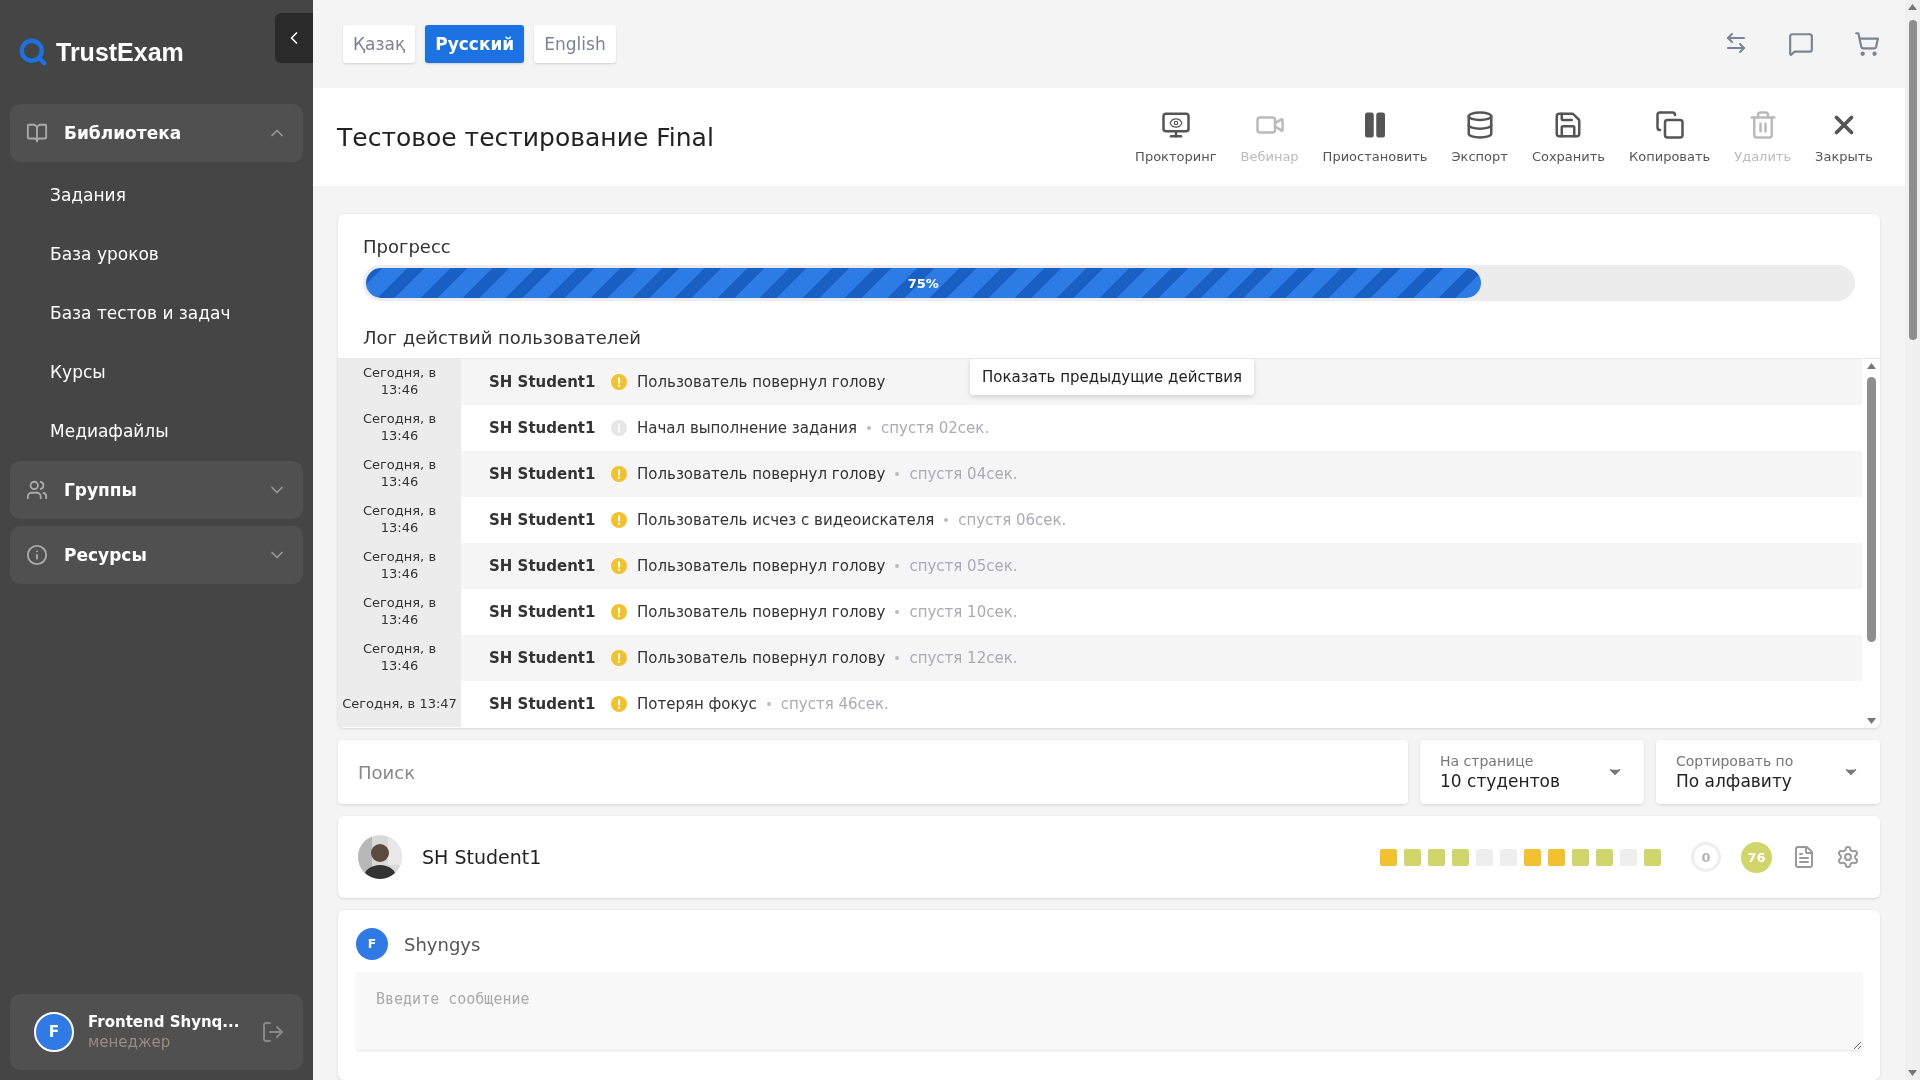 The width and height of the screenshot is (1920, 1080). What do you see at coordinates (1112, 377) in the screenshot?
I see `tooltip: Показать предыдущие действия` at bounding box center [1112, 377].